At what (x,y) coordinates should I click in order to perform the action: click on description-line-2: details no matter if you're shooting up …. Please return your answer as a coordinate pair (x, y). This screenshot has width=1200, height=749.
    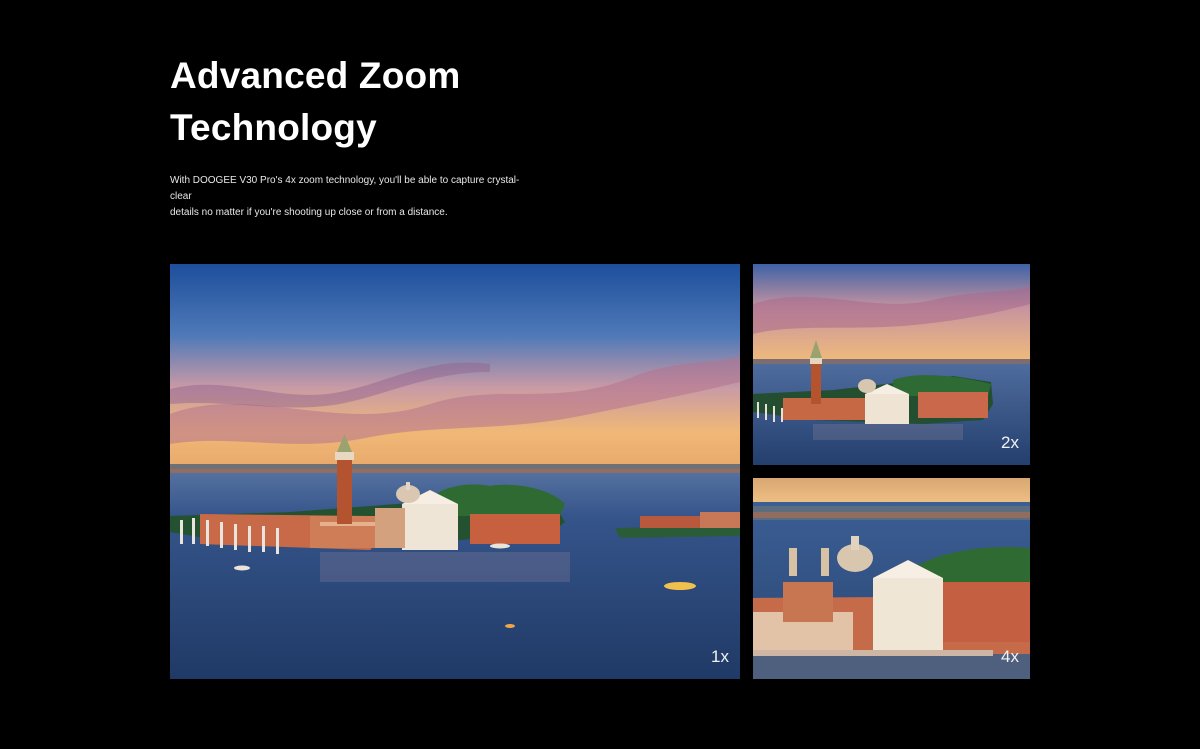
    Looking at the image, I should click on (309, 212).